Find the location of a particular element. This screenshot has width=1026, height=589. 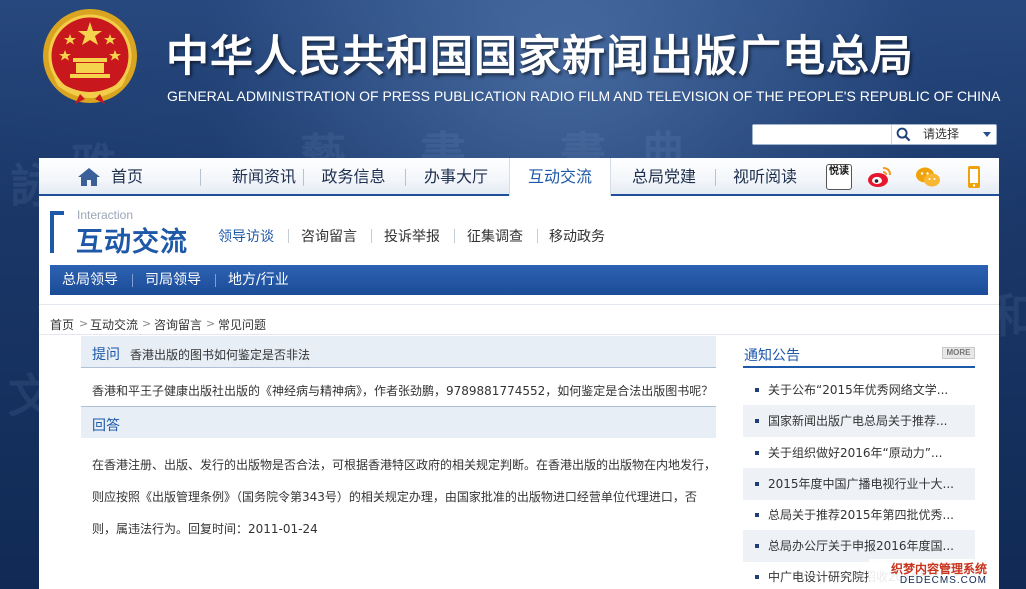

nav-item-label: 总局党建 is located at coordinates (663, 176).